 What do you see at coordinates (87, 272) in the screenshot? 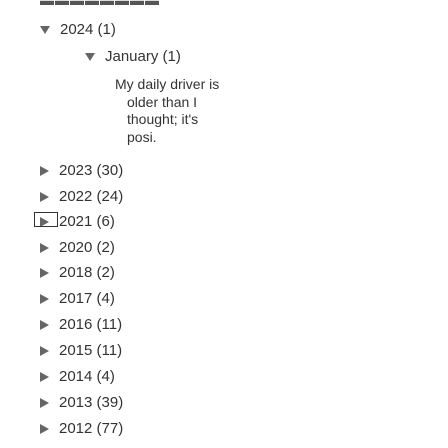
I see `archive-year-label: 2018 (2)` at bounding box center [87, 272].